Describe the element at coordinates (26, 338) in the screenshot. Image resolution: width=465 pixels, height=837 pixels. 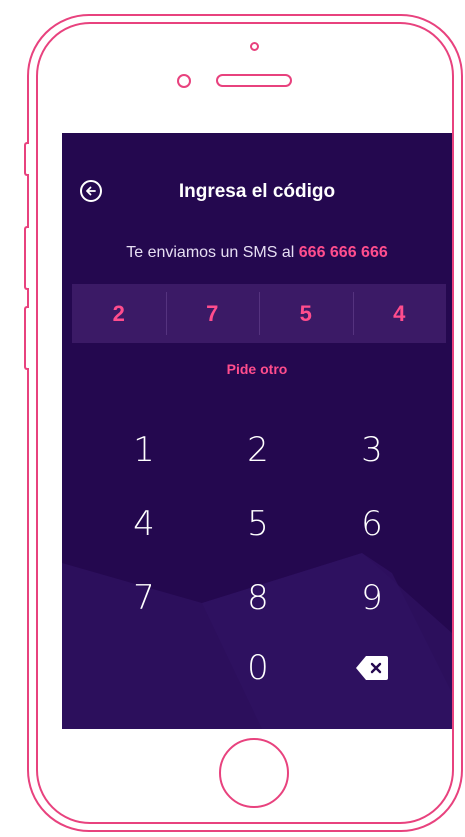
I see `volume-down-button` at that location.